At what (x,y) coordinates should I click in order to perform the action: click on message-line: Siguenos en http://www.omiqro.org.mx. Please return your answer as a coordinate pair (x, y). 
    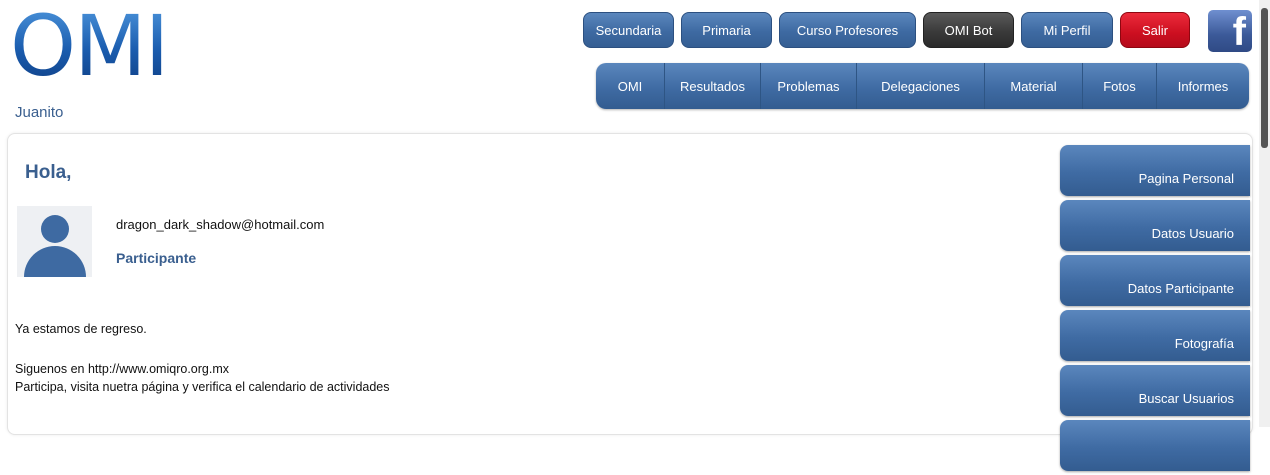
    Looking at the image, I should click on (122, 369).